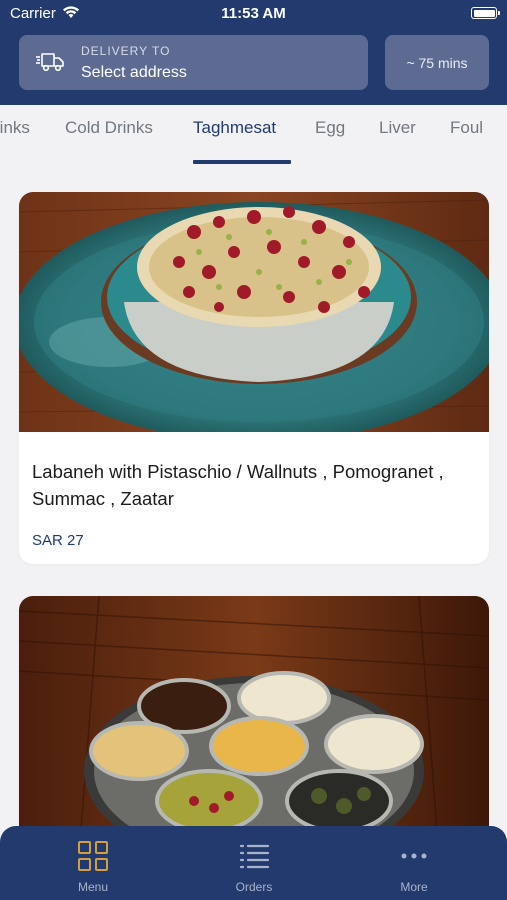  Describe the element at coordinates (93, 887) in the screenshot. I see `nav-menu-label: Menu` at that location.